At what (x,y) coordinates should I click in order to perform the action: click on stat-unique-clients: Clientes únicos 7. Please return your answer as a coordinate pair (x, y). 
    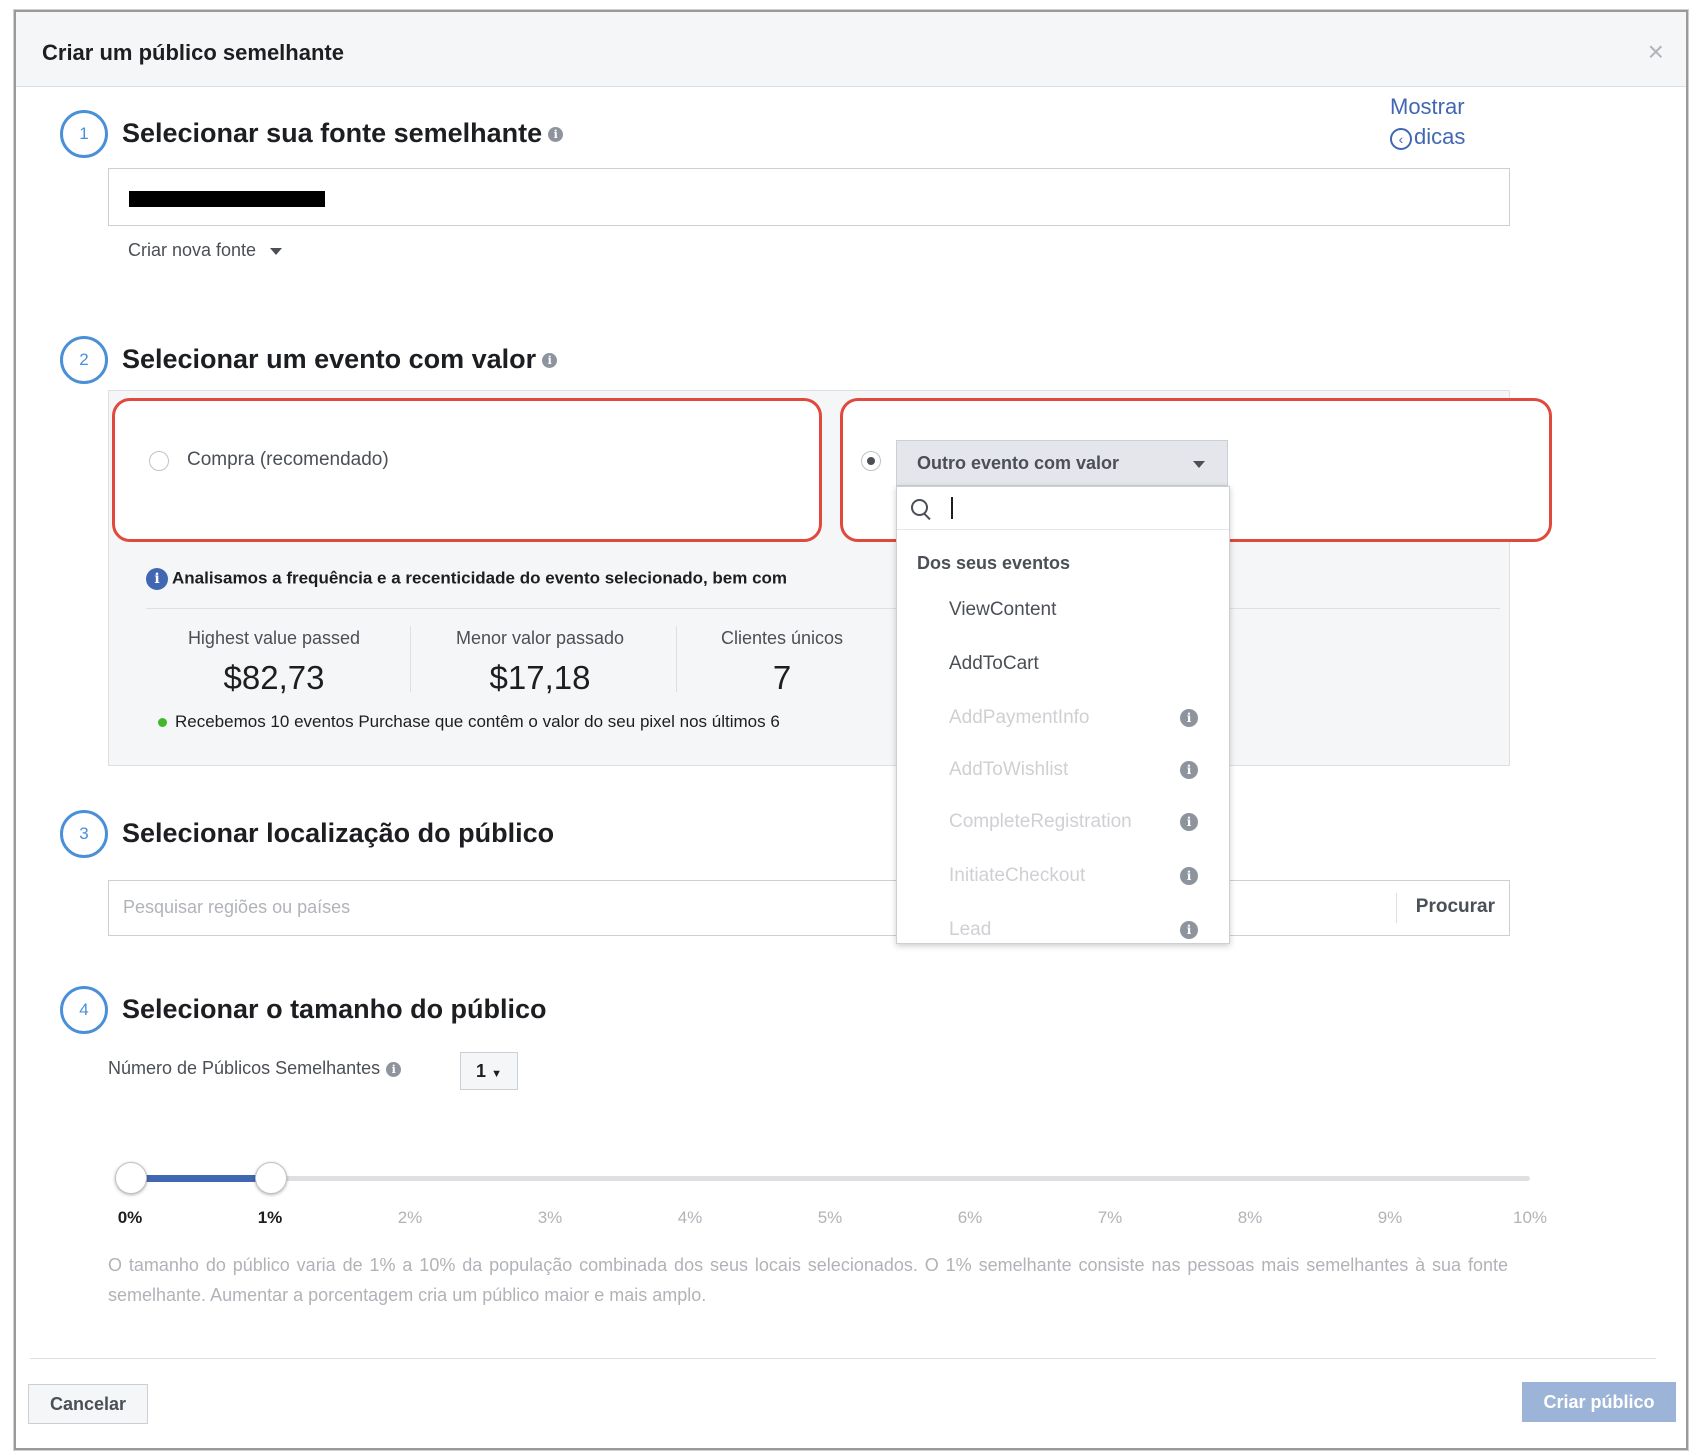
    Looking at the image, I should click on (782, 662).